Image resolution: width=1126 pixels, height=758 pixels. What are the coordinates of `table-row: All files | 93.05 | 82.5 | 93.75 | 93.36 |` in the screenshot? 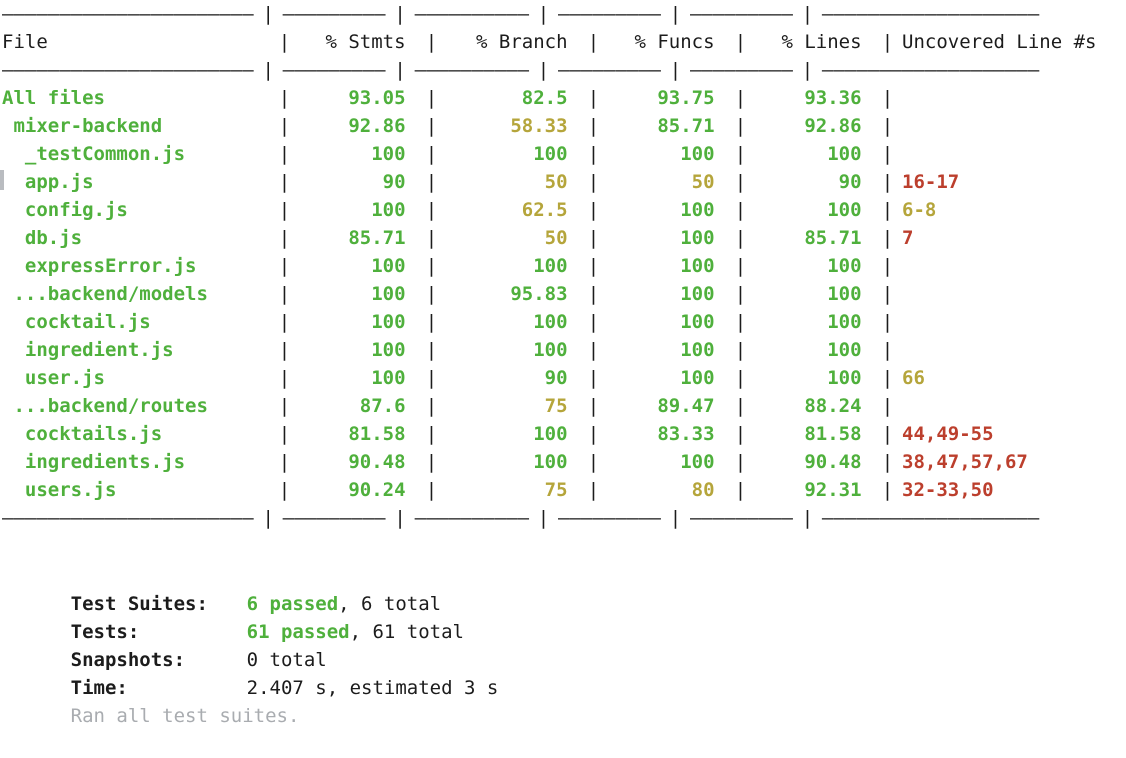 It's located at (564, 98).